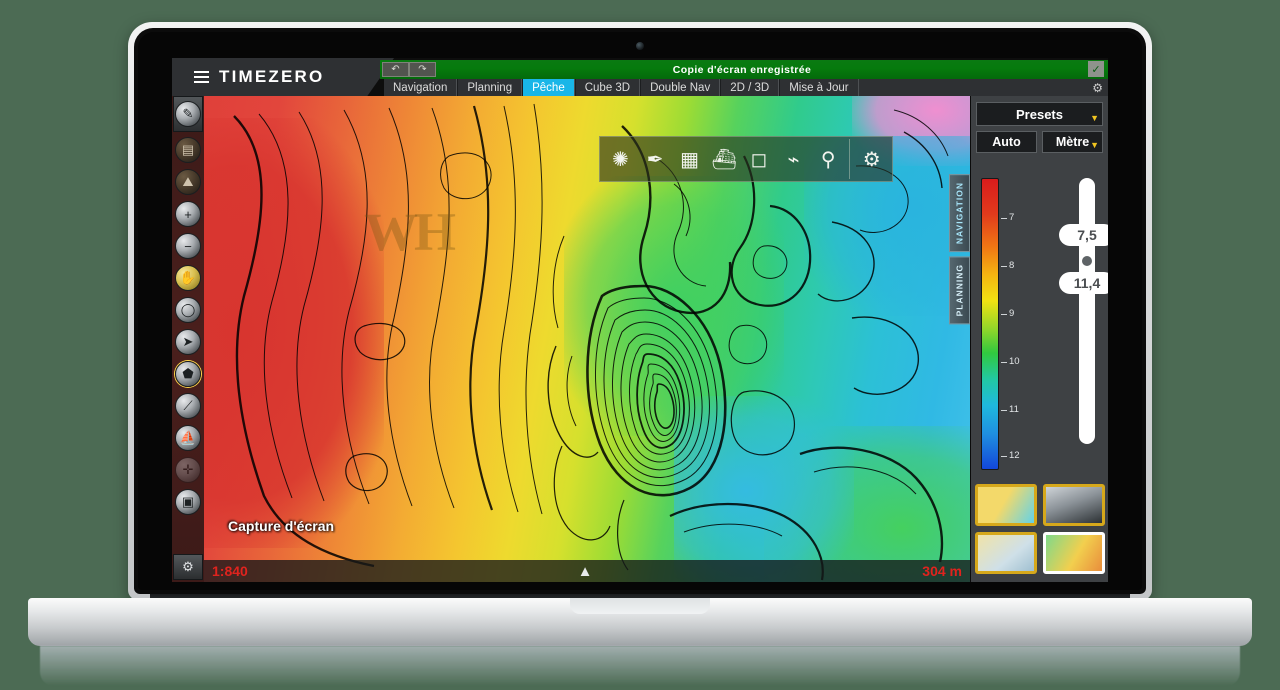  Describe the element at coordinates (1097, 87) in the screenshot. I see `gears-icon: ⚙` at that location.